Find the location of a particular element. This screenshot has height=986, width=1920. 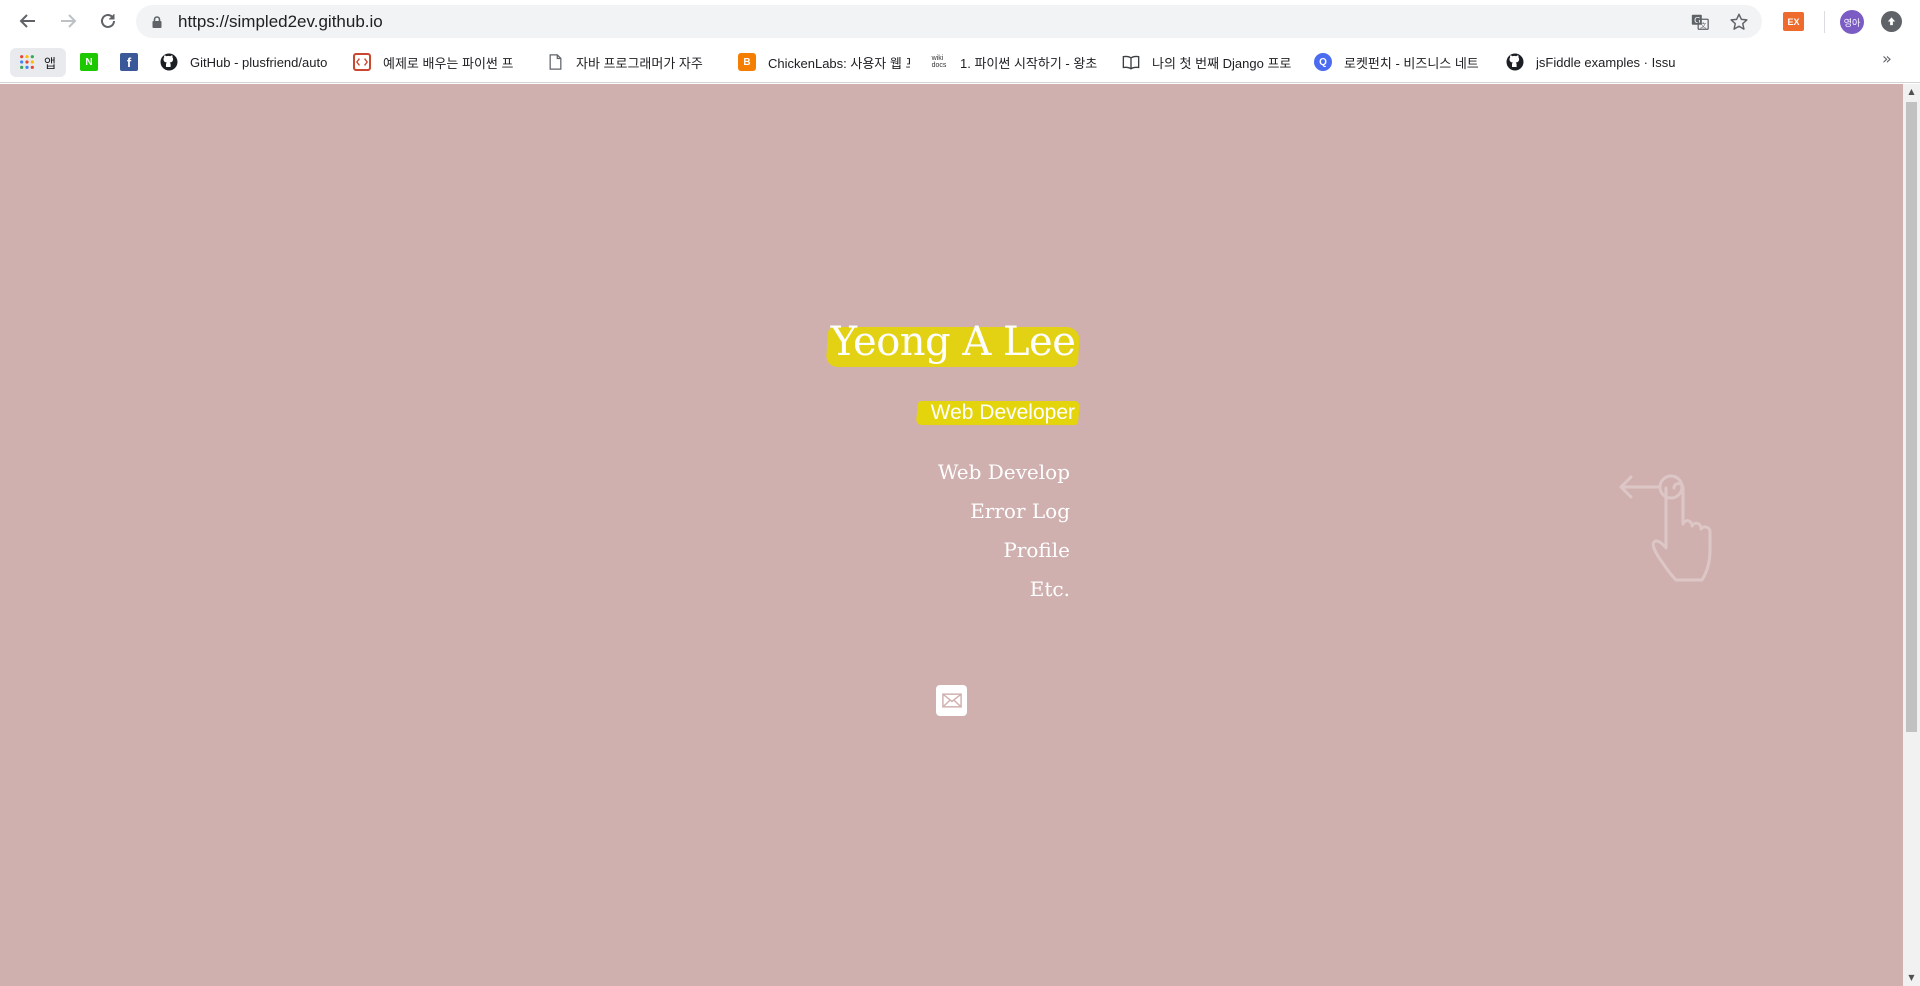

lock-icon is located at coordinates (157, 22).